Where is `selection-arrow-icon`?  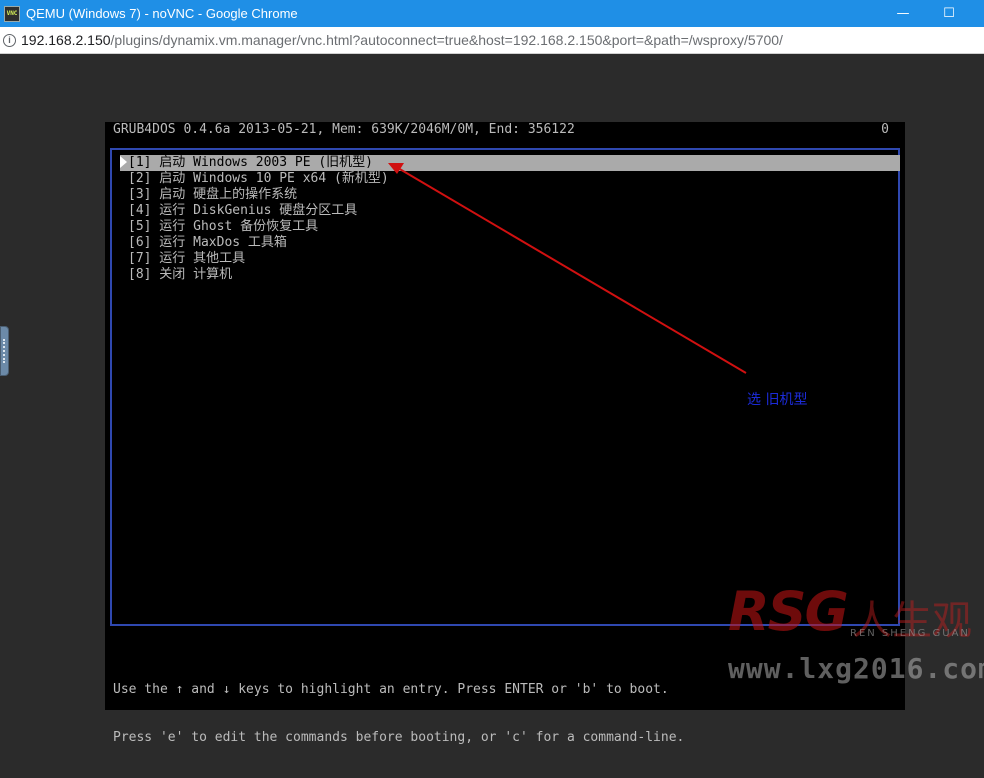 selection-arrow-icon is located at coordinates (123, 162).